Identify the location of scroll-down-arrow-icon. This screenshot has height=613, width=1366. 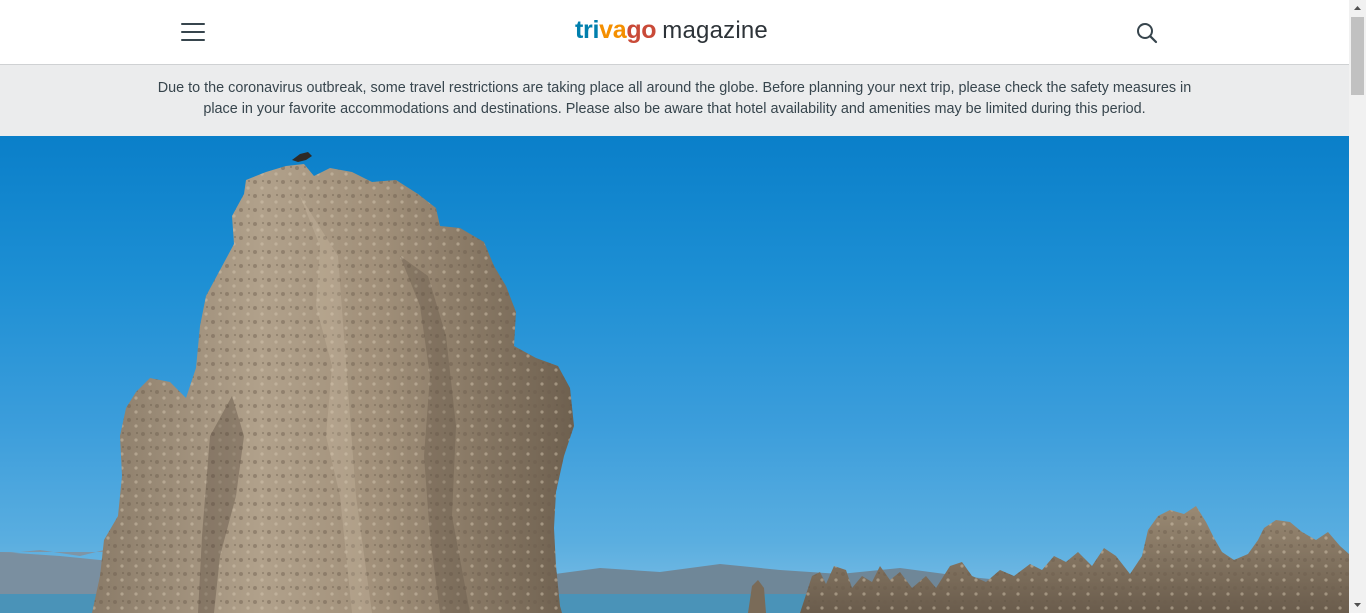
(1357, 604).